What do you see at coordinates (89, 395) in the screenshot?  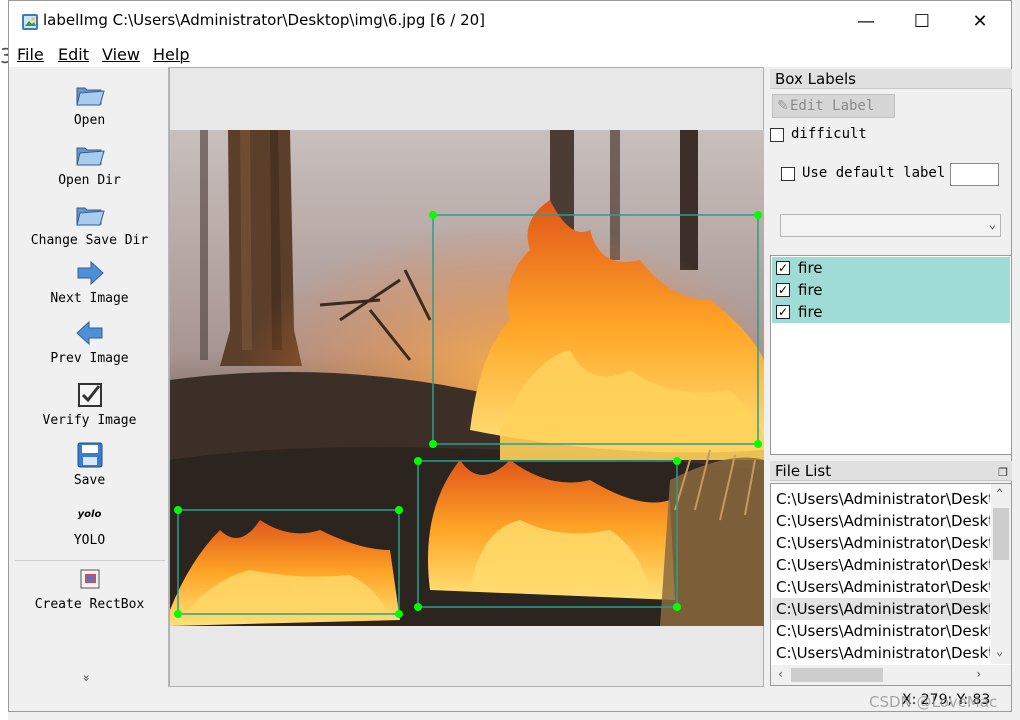 I see `checkbox-verify-icon` at bounding box center [89, 395].